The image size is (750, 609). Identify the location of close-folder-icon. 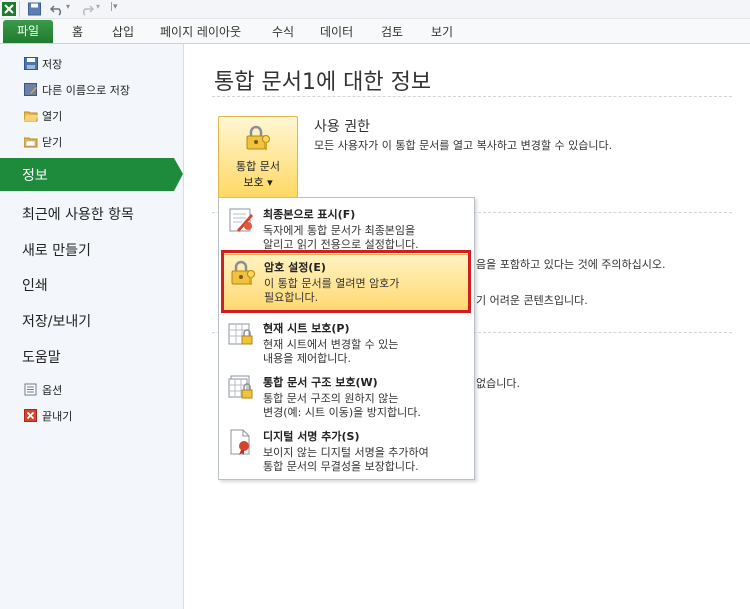
(31, 142).